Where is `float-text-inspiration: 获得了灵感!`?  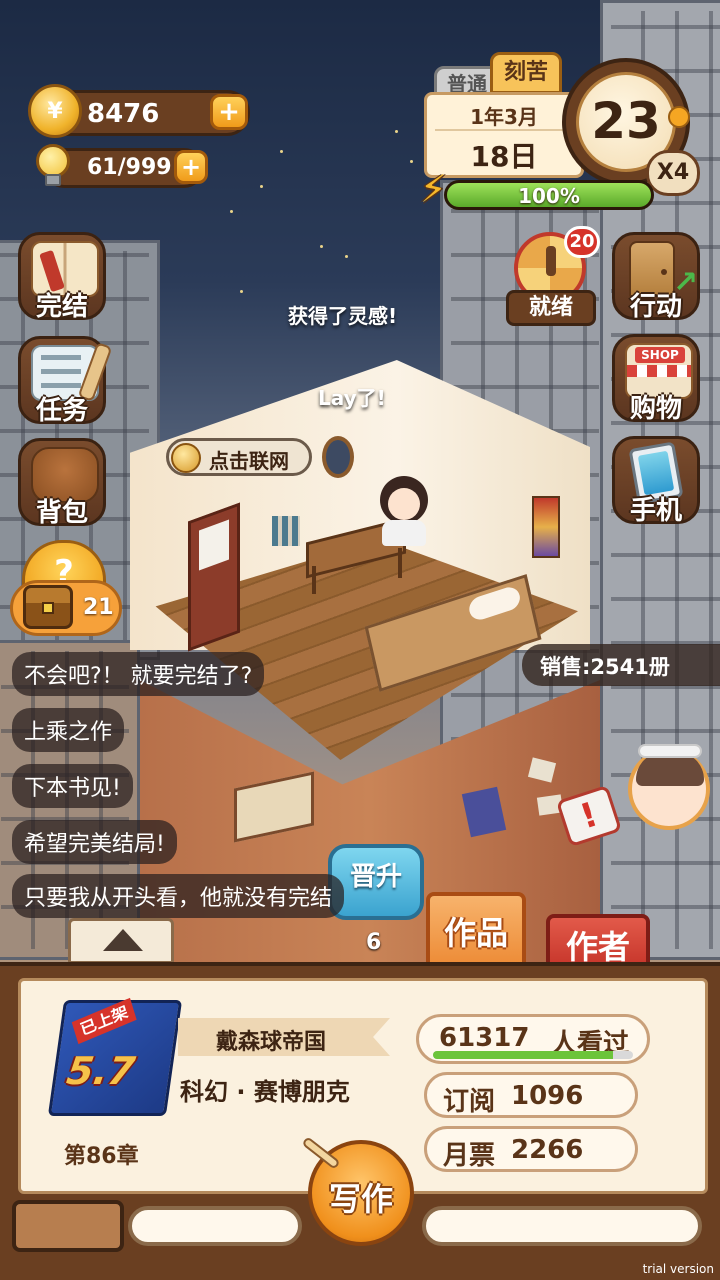 float-text-inspiration: 获得了灵感! is located at coordinates (343, 316).